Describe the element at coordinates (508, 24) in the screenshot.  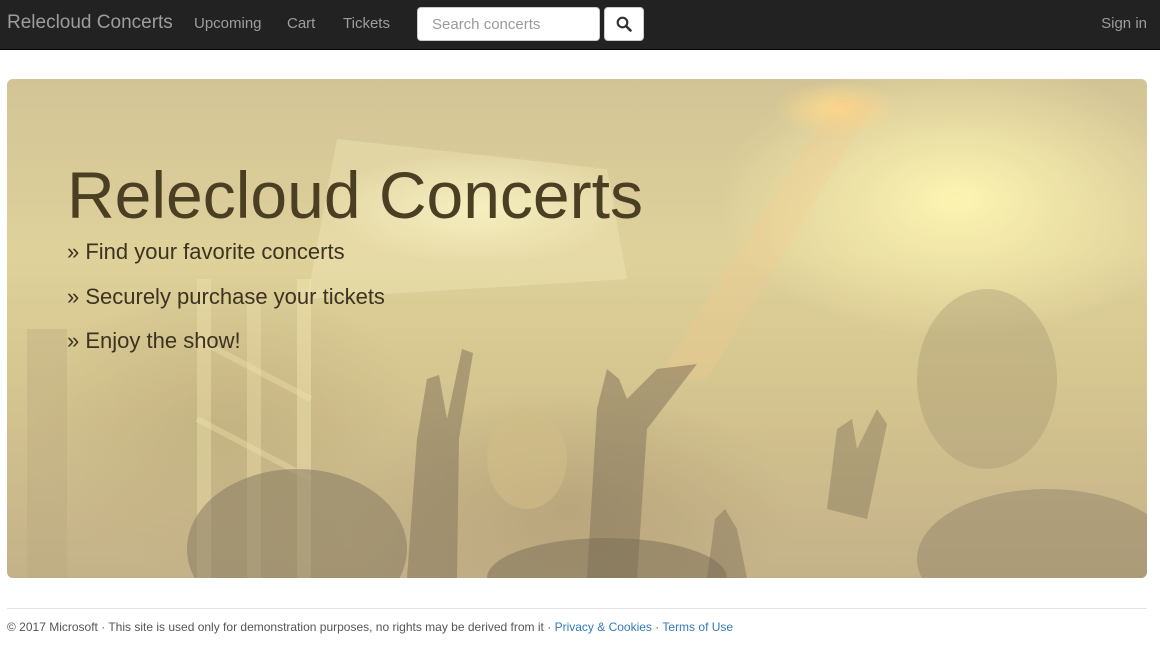
I see `search-input` at that location.